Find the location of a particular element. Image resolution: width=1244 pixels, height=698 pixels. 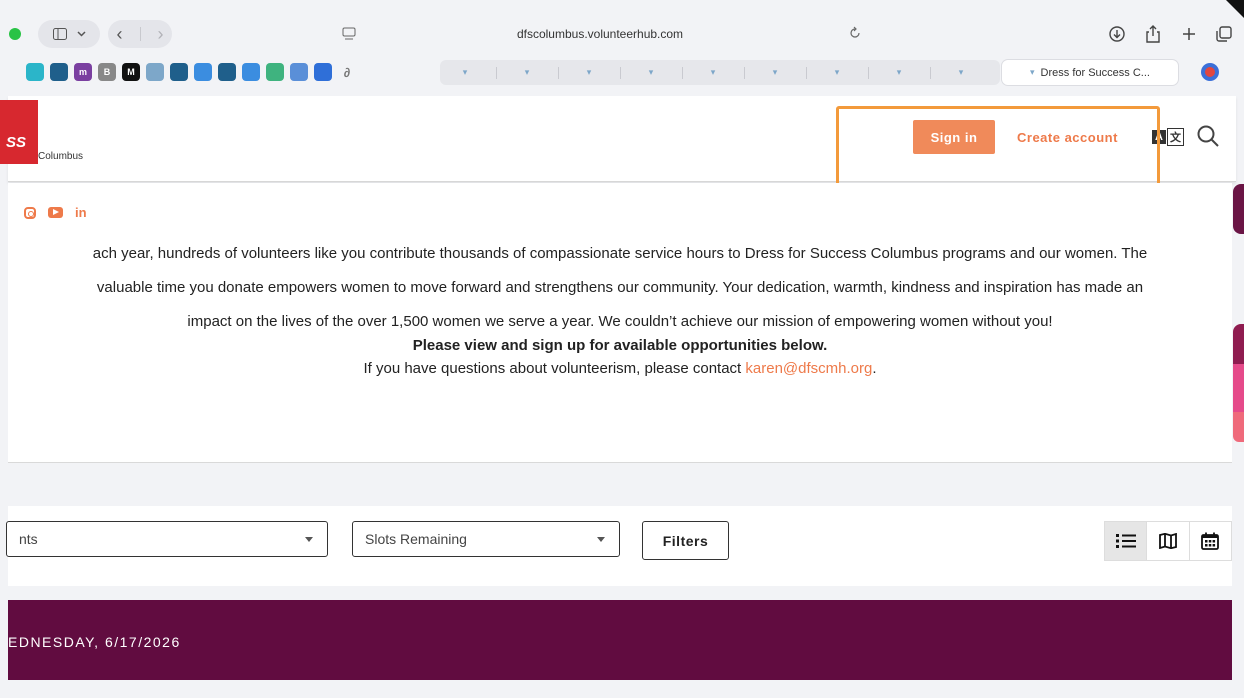

youtube-icon is located at coordinates (55, 212).